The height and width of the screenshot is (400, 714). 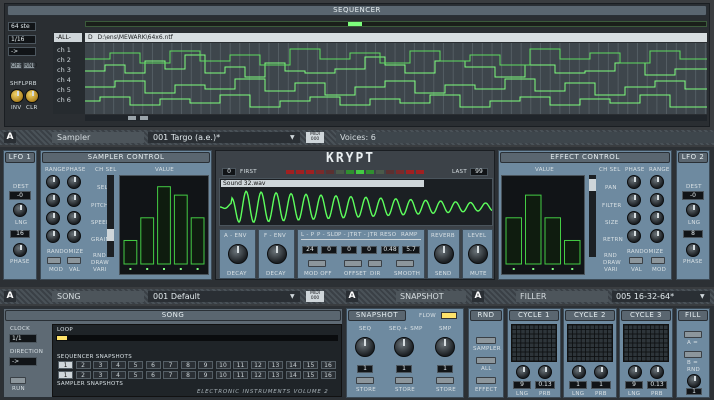 I want to click on effect-randomize-mod-button, so click(x=658, y=260).